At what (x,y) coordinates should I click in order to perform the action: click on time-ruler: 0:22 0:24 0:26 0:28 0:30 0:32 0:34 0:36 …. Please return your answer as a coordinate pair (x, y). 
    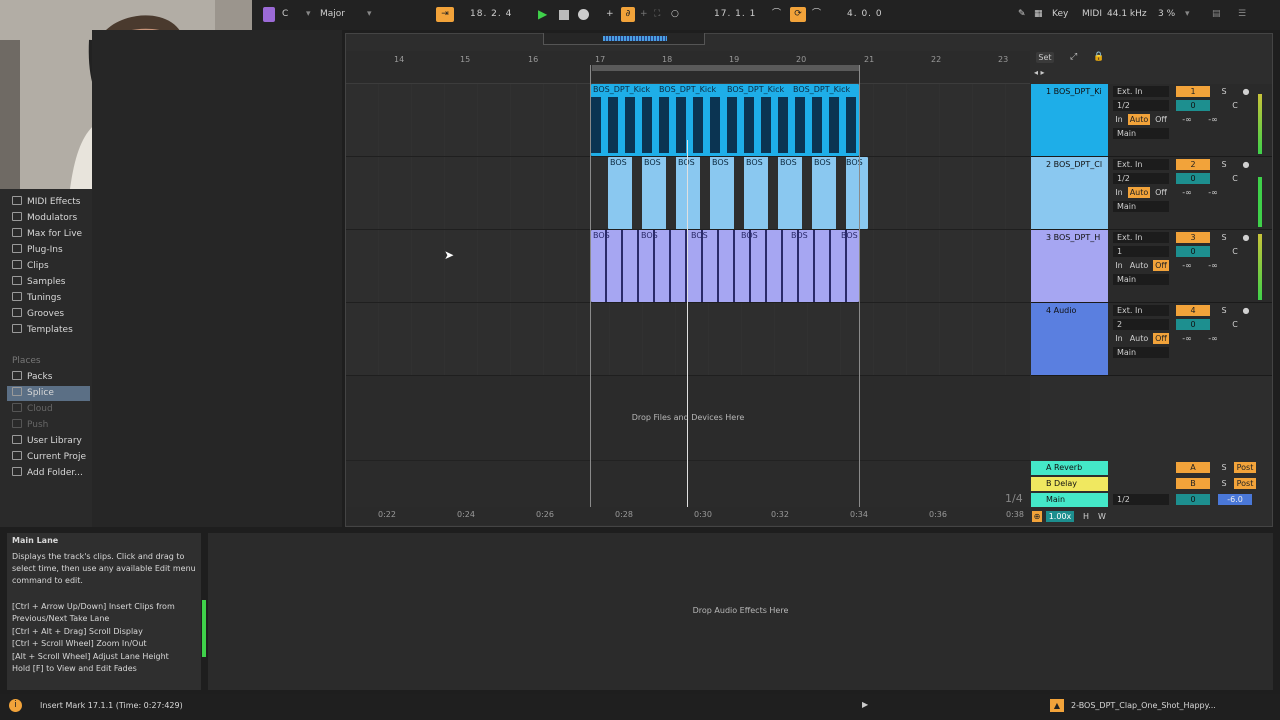
    Looking at the image, I should click on (688, 516).